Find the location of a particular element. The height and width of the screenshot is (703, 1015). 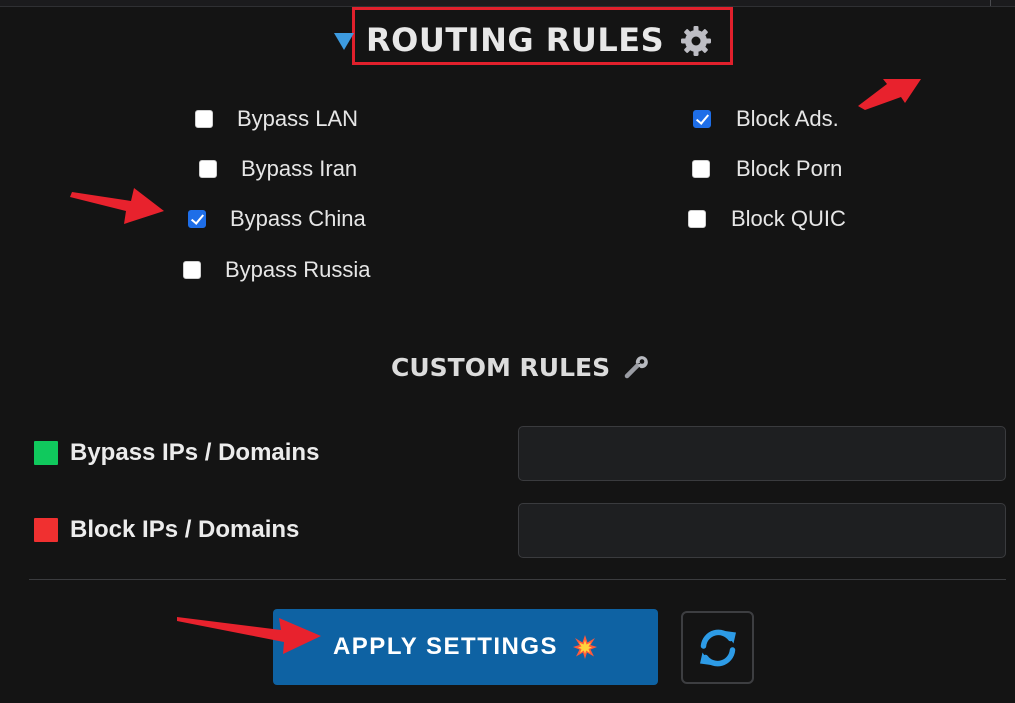

option-label: Block Porn is located at coordinates (789, 168).